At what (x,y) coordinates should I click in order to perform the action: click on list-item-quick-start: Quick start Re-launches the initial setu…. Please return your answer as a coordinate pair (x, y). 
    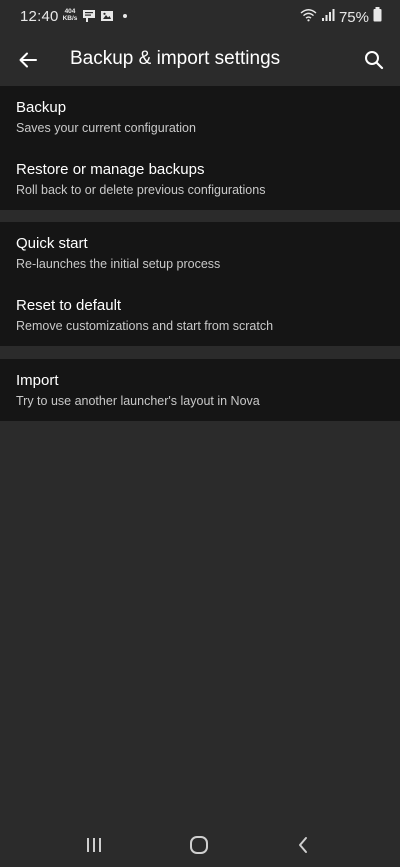
    Looking at the image, I should click on (200, 253).